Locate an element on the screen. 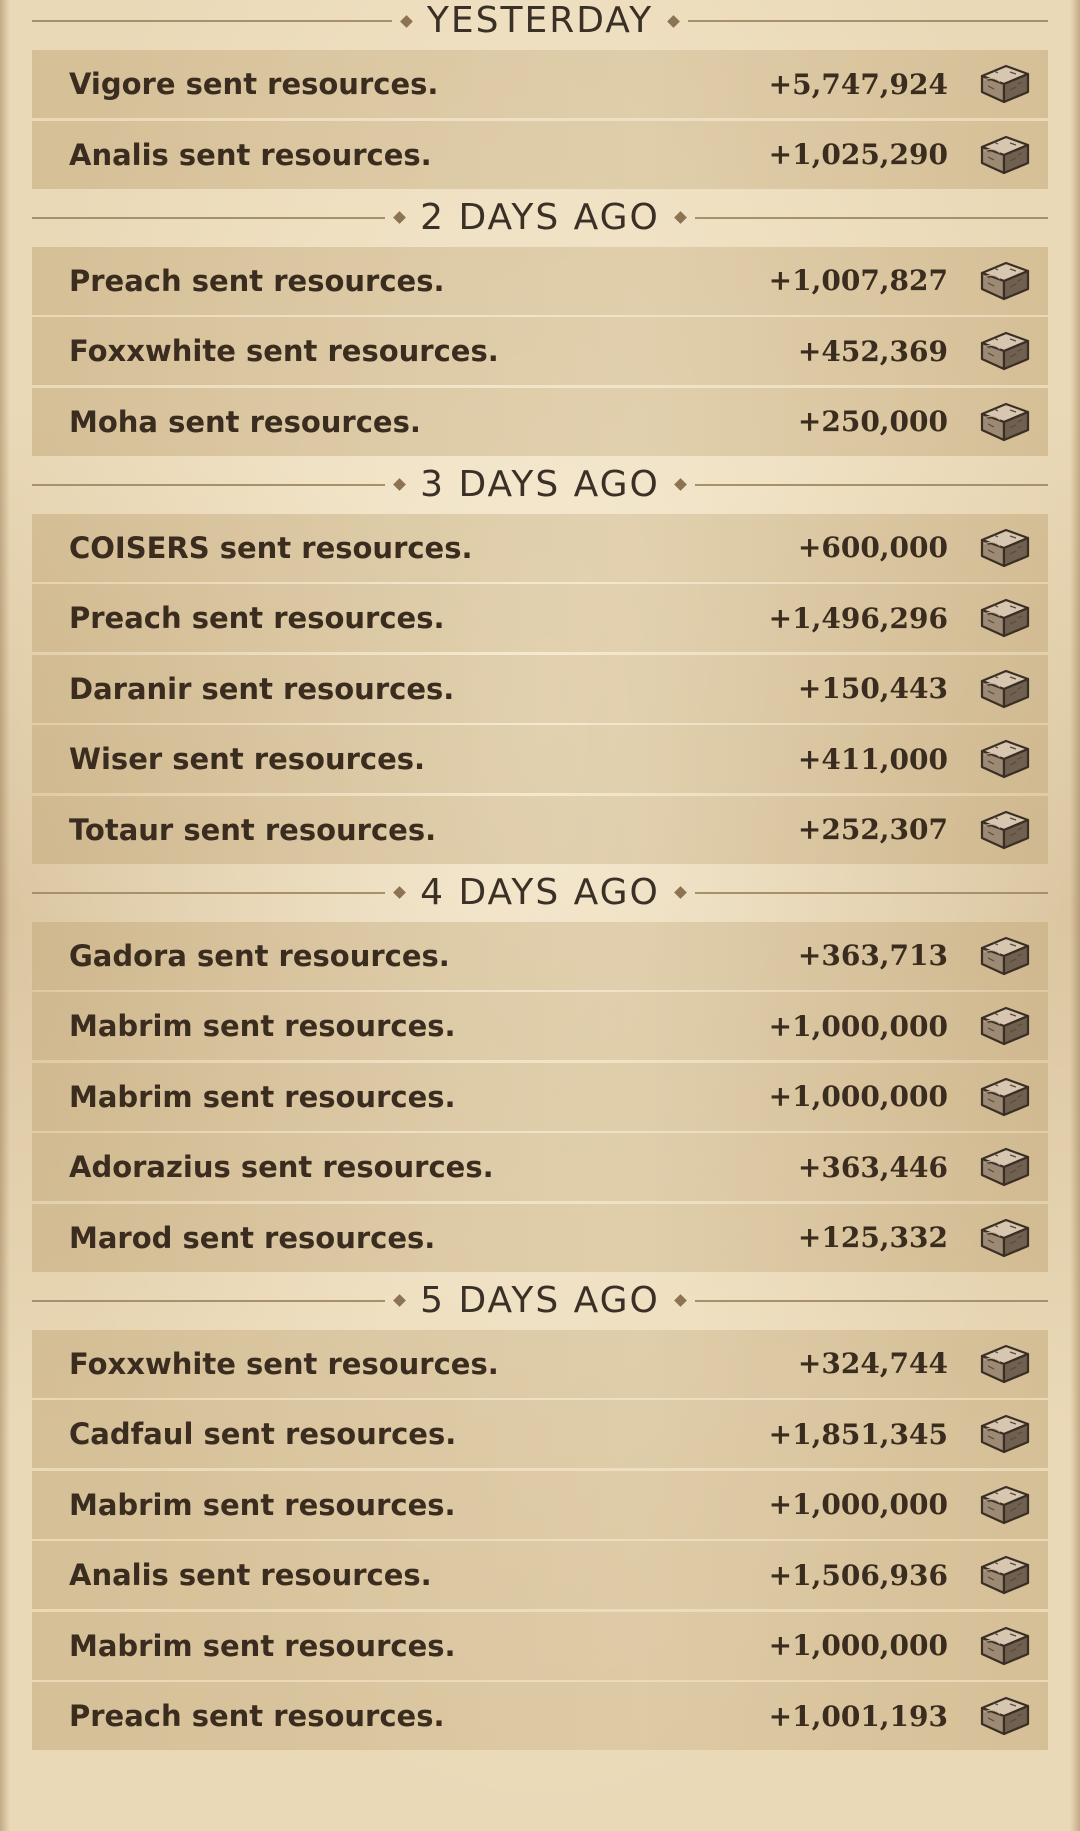 This screenshot has width=1080, height=1831. resource-log-row: Foxxwhite sent resources. +324,744 is located at coordinates (540, 1363).